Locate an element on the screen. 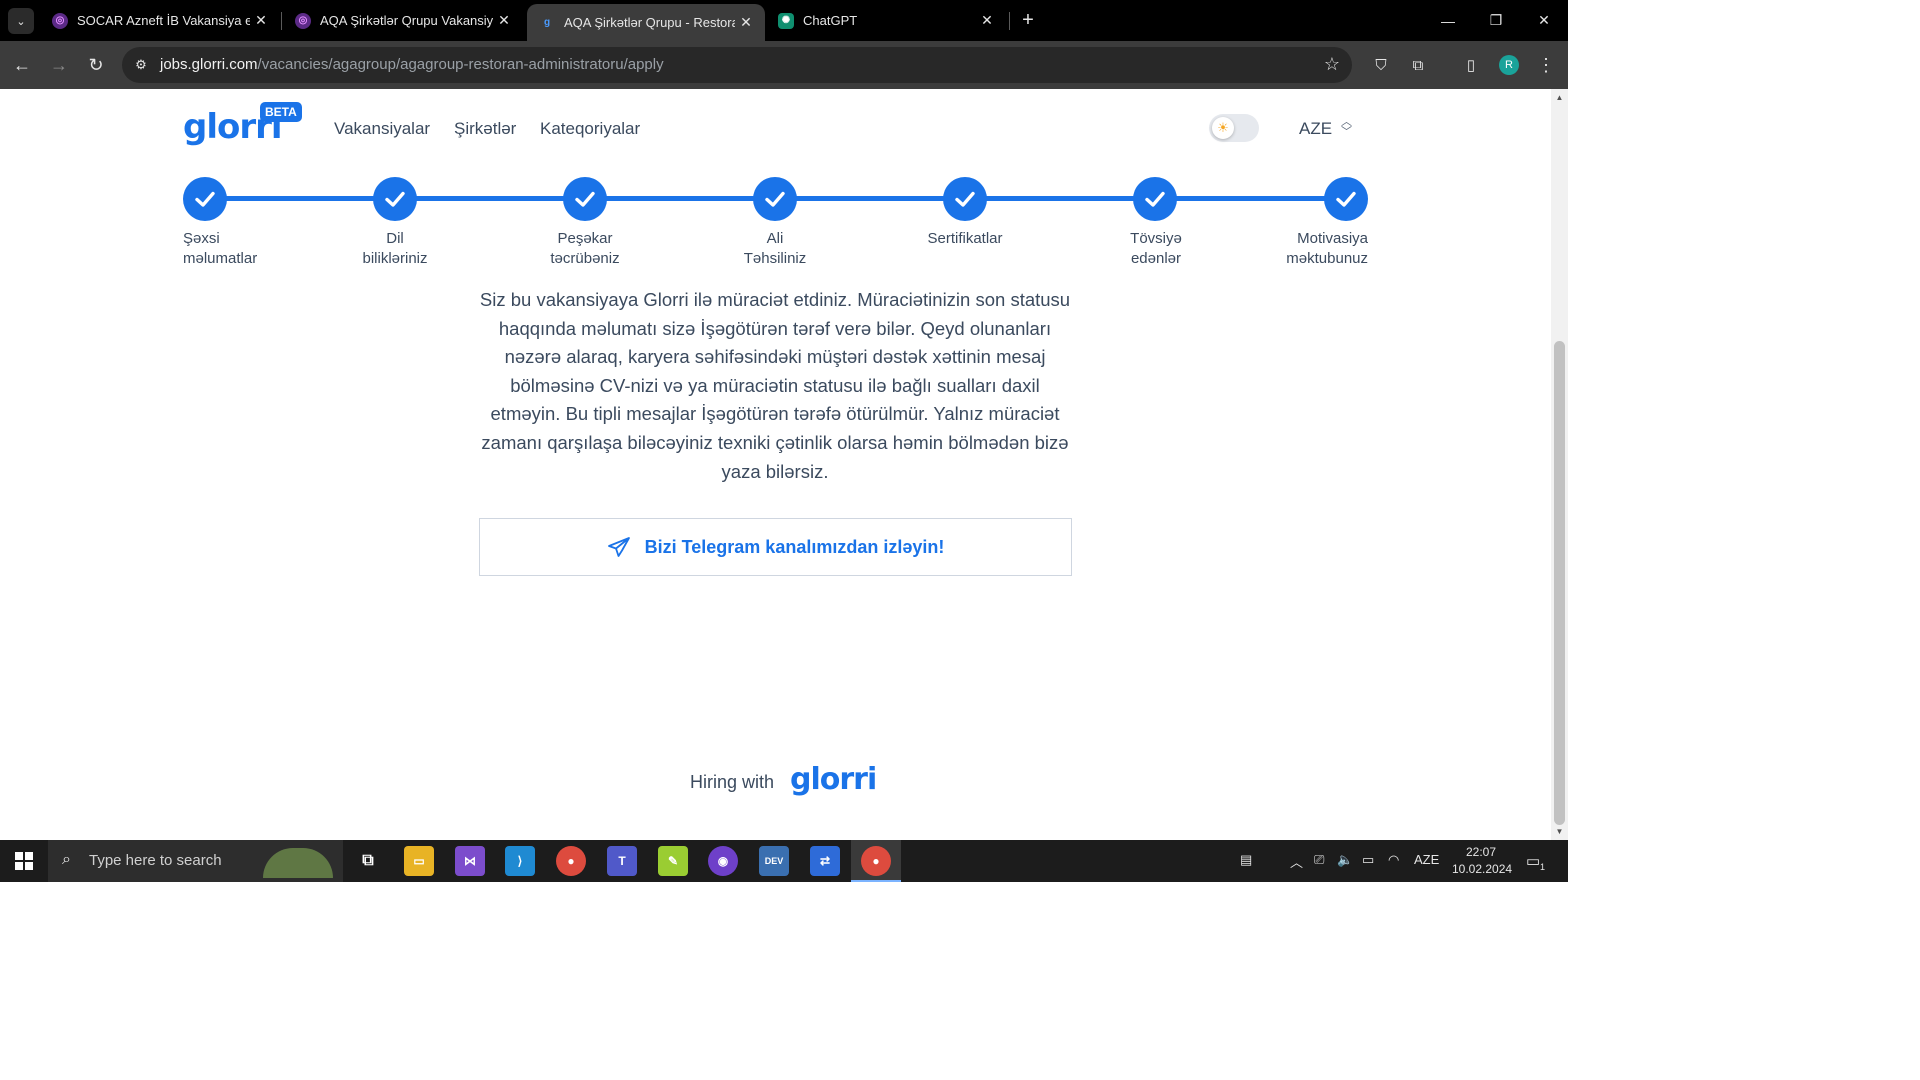  tab-title: ChatGPT is located at coordinates (830, 20).